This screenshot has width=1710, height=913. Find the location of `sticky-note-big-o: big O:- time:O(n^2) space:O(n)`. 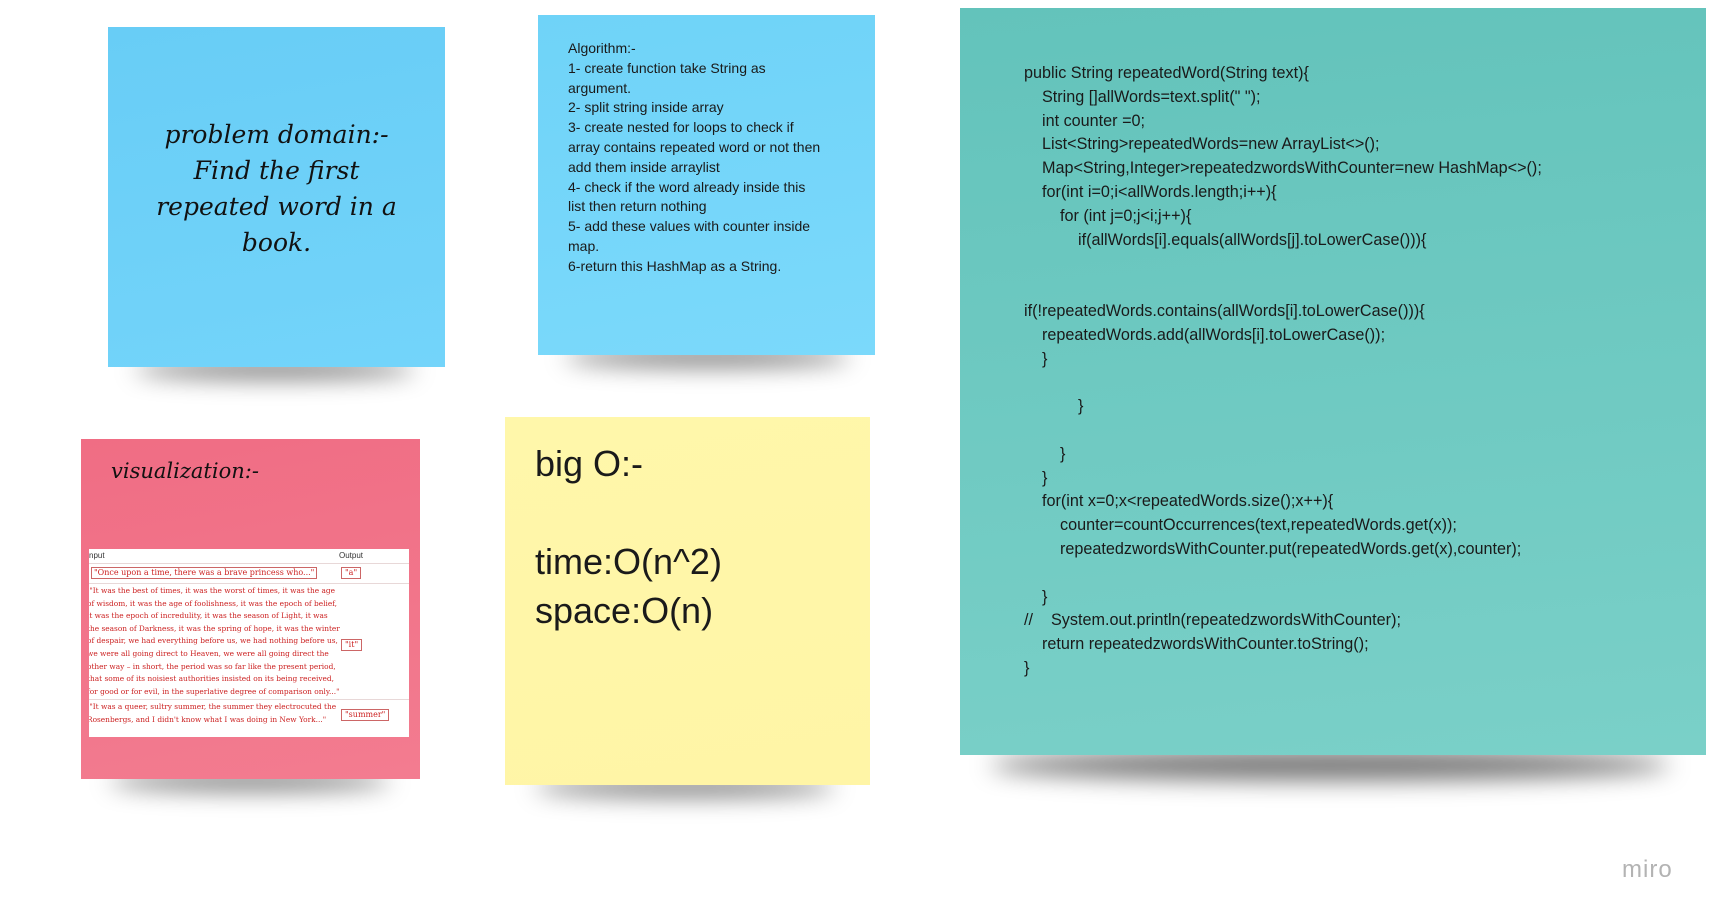

sticky-note-big-o: big O:- time:O(n^2) space:O(n) is located at coordinates (687, 601).